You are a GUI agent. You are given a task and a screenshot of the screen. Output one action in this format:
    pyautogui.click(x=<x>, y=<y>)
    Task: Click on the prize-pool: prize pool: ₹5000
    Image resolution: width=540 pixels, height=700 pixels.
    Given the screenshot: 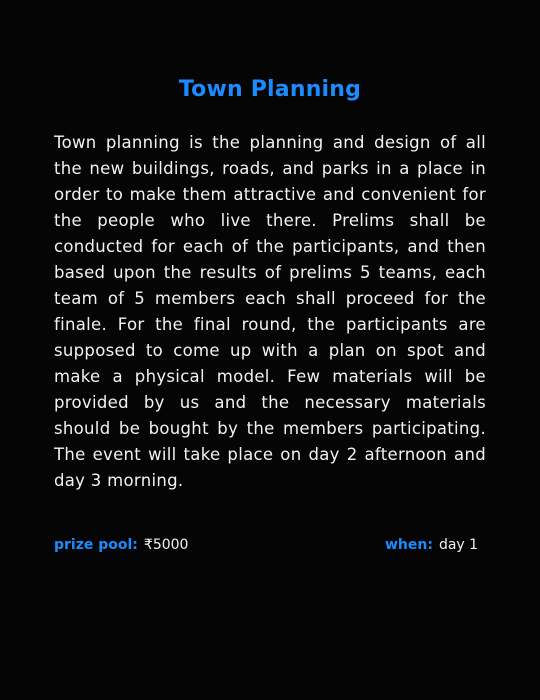 What is the action you would take?
    pyautogui.click(x=121, y=545)
    